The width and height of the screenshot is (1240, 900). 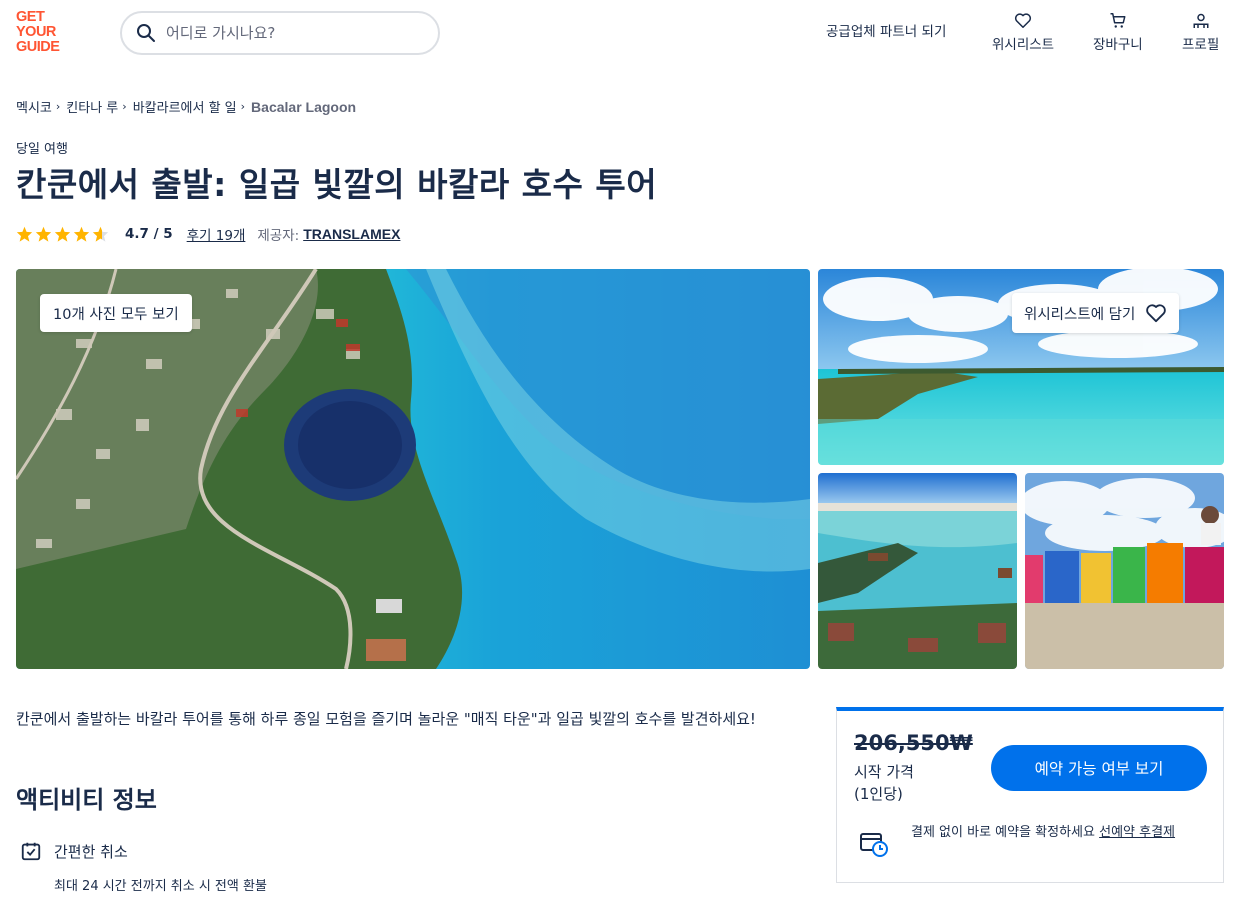 I want to click on calendar-clock-icon, so click(x=874, y=845).